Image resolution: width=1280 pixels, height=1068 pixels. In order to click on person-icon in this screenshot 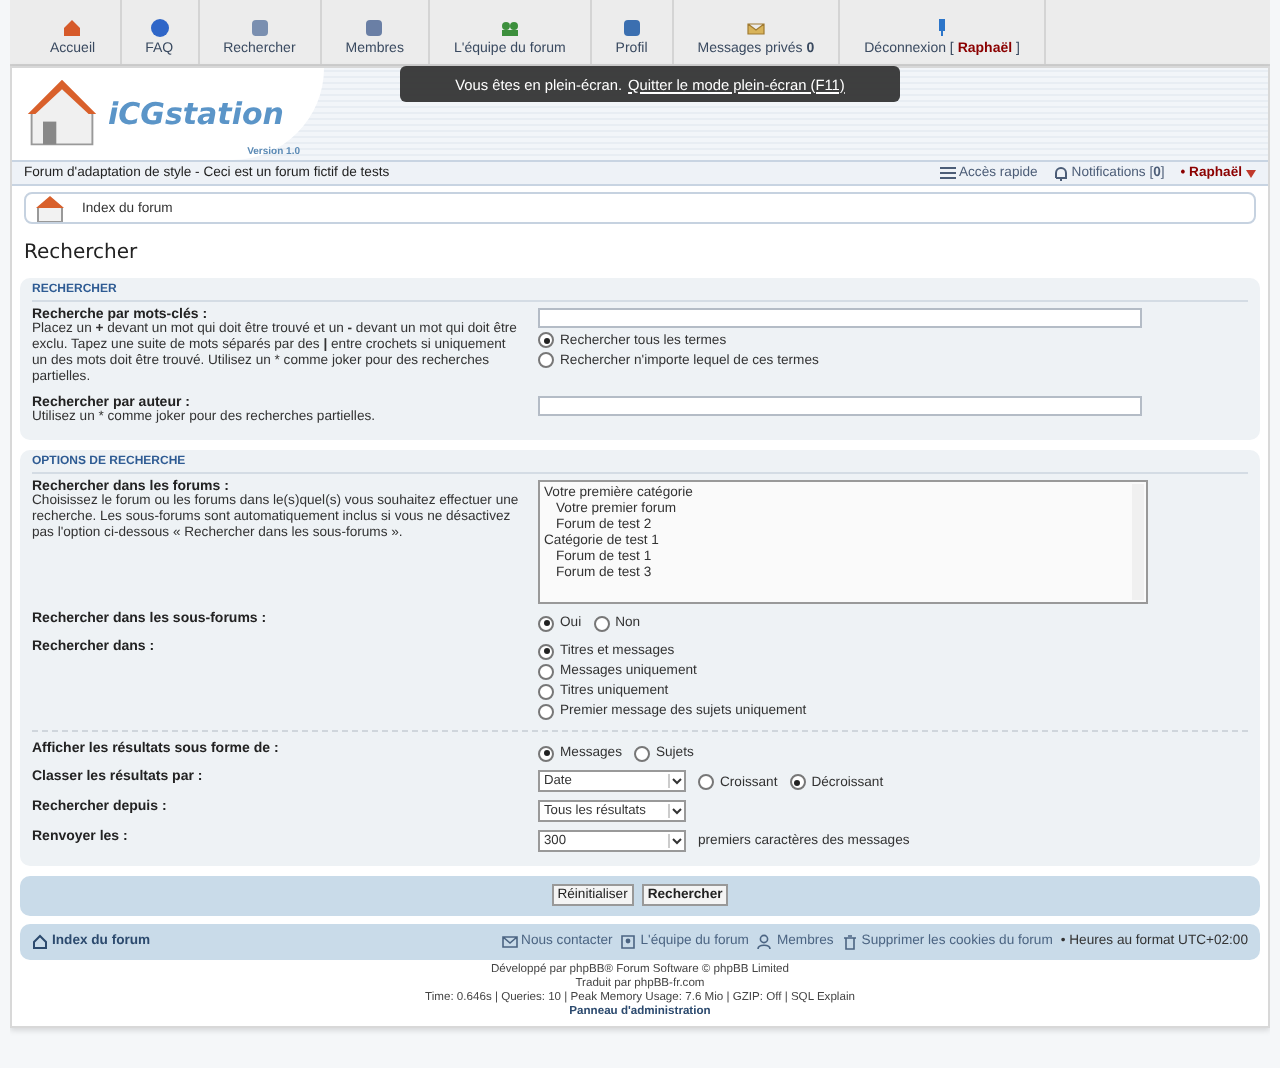, I will do `click(764, 941)`.